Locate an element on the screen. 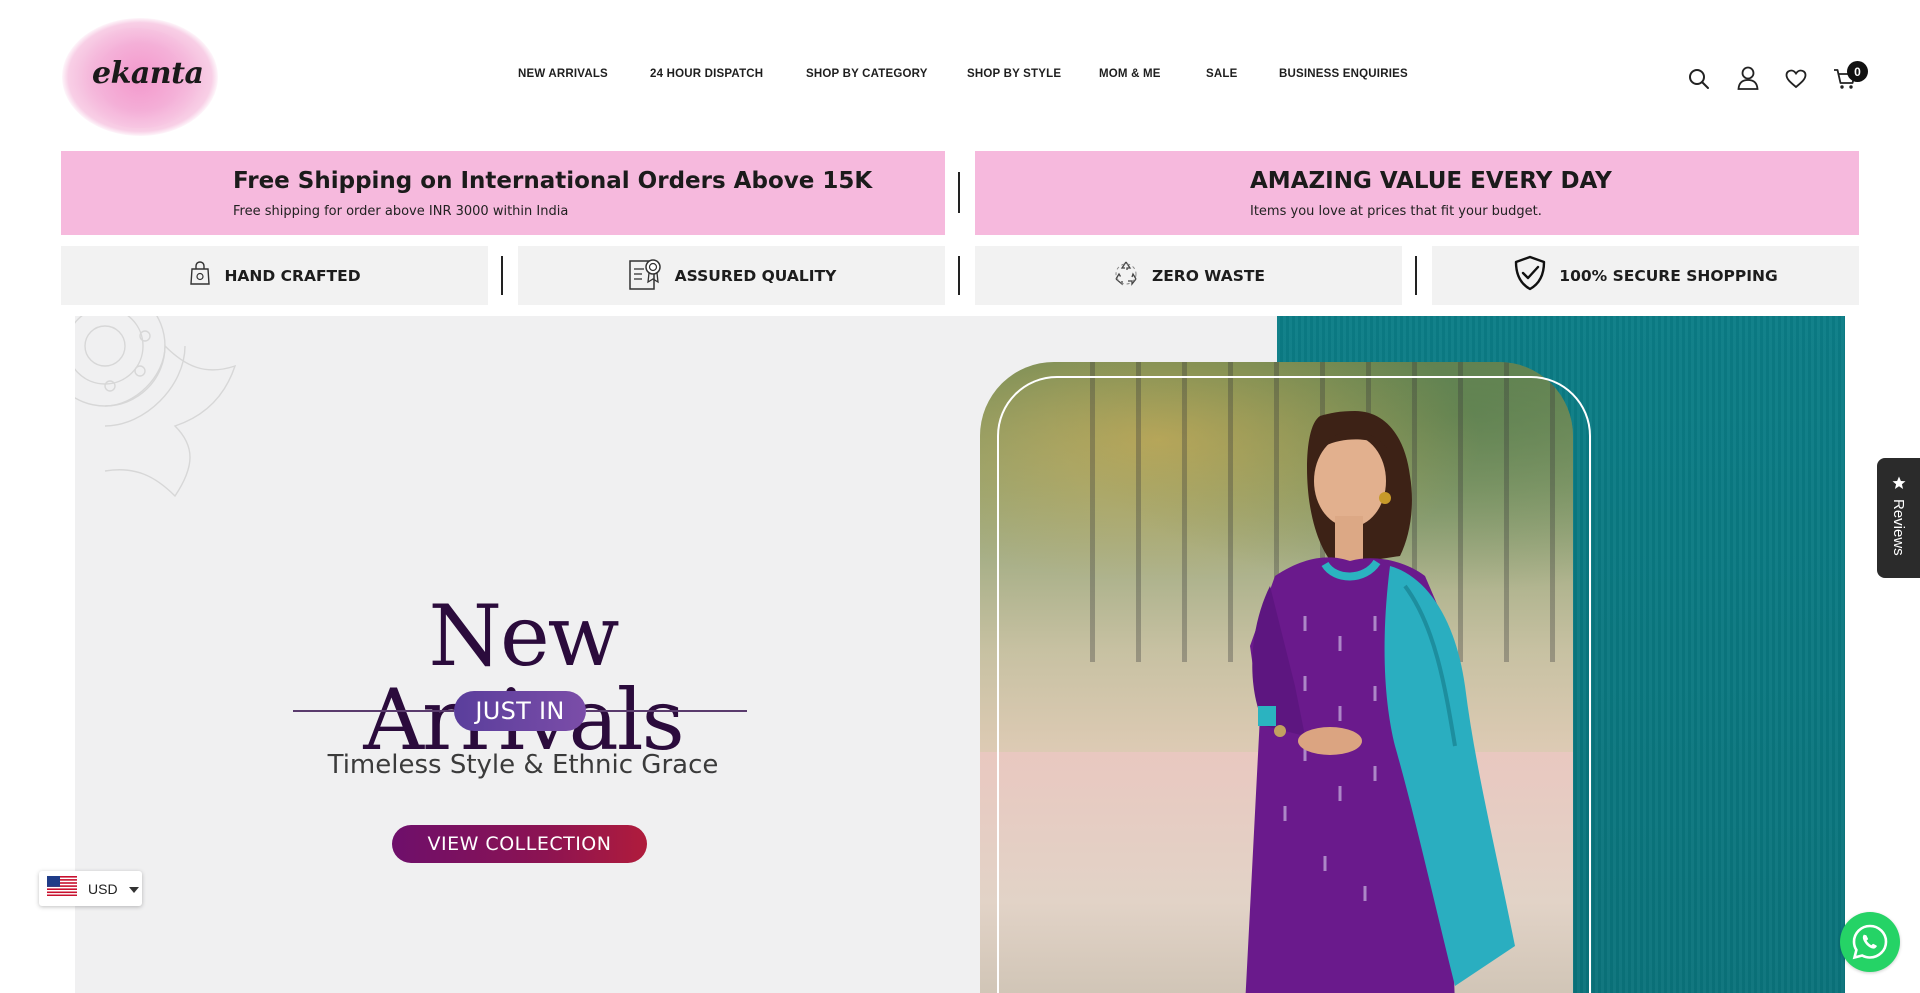  feature-hand-crafted: HAND CRAFTED is located at coordinates (274, 275).